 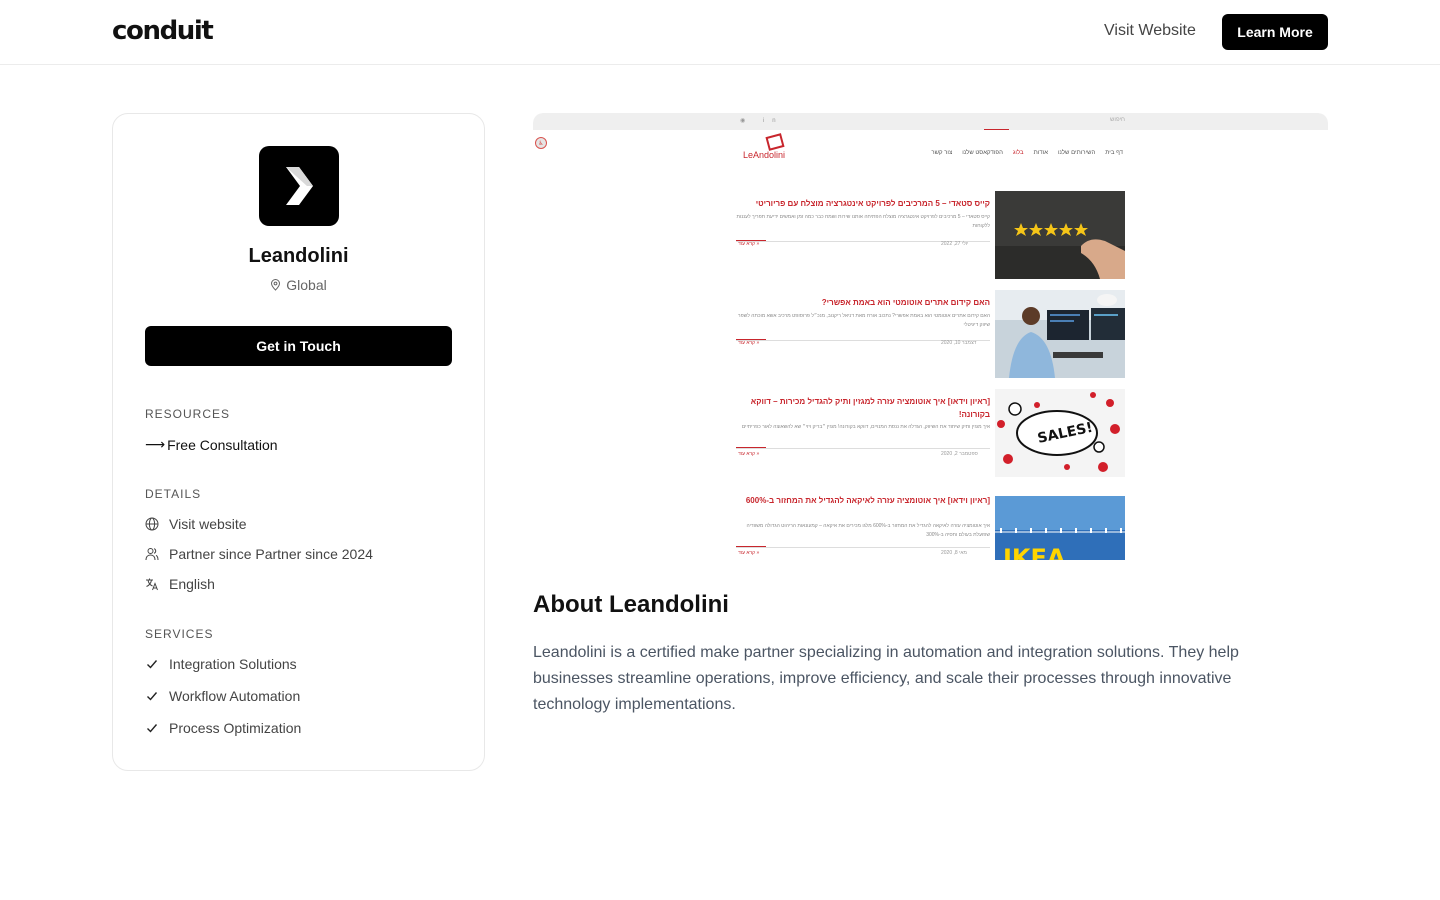 What do you see at coordinates (762, 121) in the screenshot?
I see `social-icons: ◉ in` at bounding box center [762, 121].